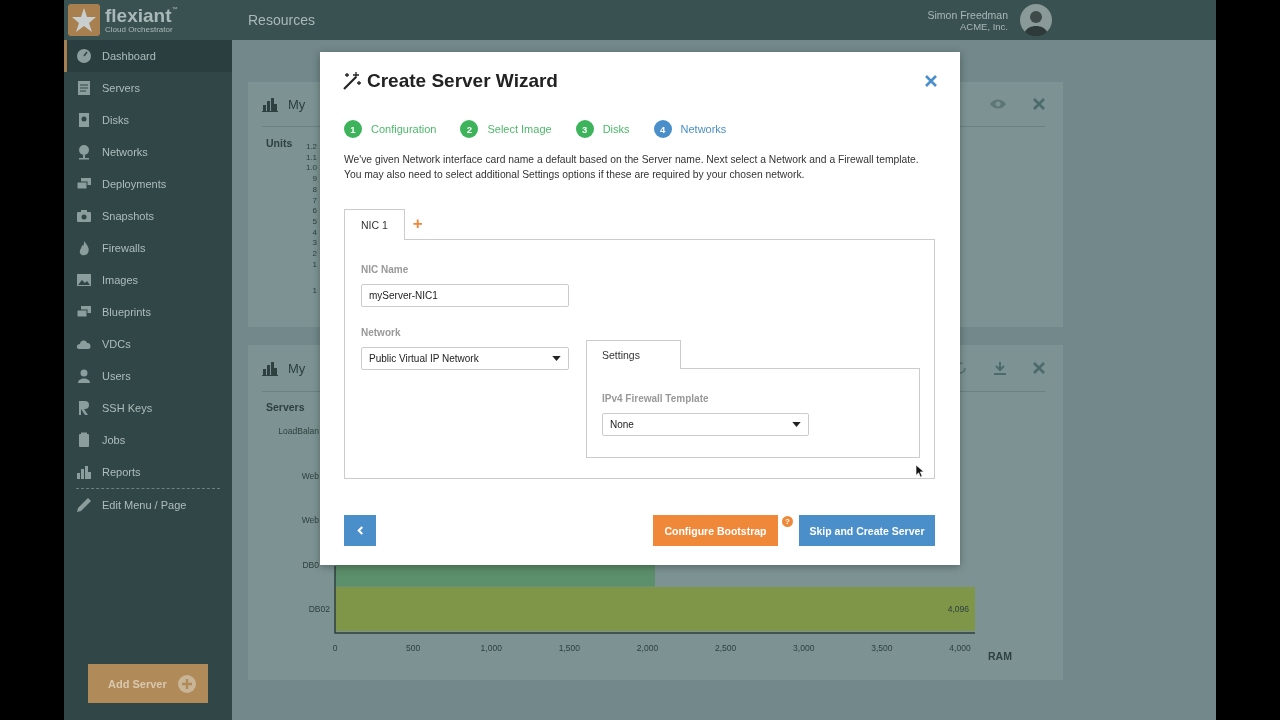 The width and height of the screenshot is (1280, 720). What do you see at coordinates (656, 399) in the screenshot?
I see `field-label: IPv4 Firewall Template` at bounding box center [656, 399].